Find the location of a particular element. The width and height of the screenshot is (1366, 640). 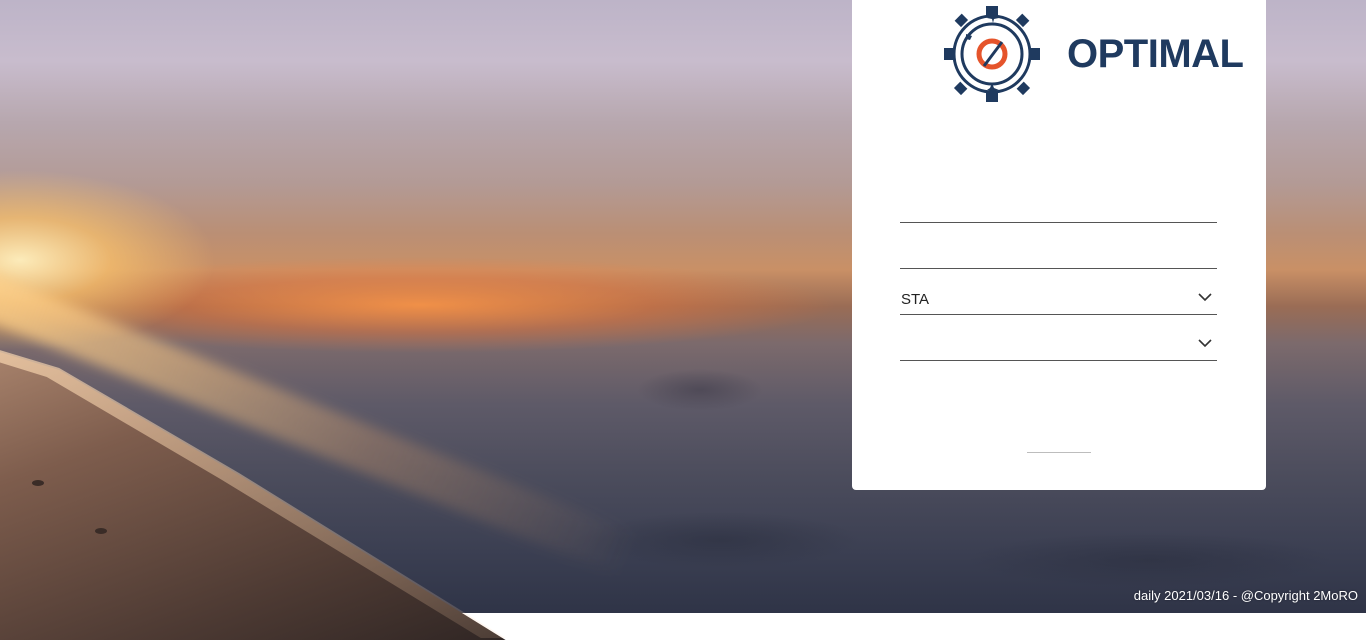

station-select: STA is located at coordinates (1058, 299).